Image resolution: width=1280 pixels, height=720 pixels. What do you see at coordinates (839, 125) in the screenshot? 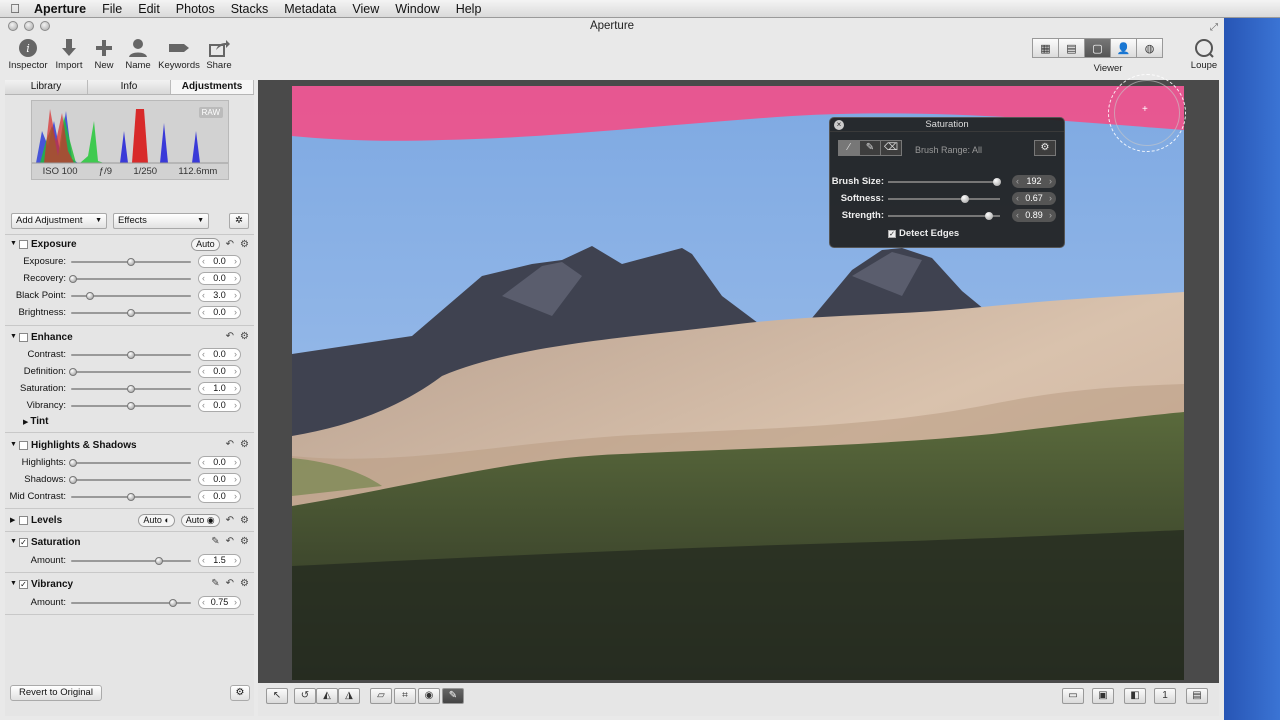
I see `close-icon: ×` at bounding box center [839, 125].